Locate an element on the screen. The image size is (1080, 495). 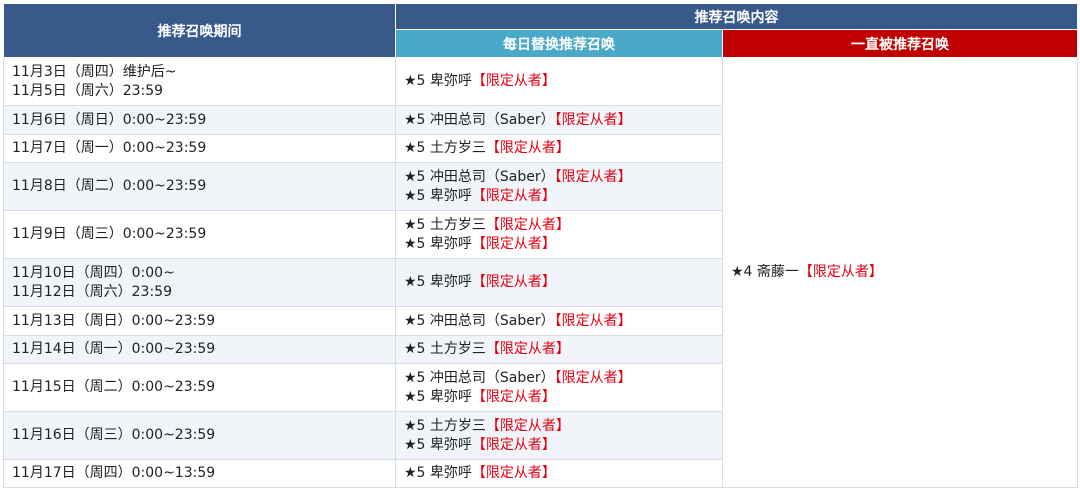
servant-entry: ★4 斋藤一【限定从者】 is located at coordinates (904, 272).